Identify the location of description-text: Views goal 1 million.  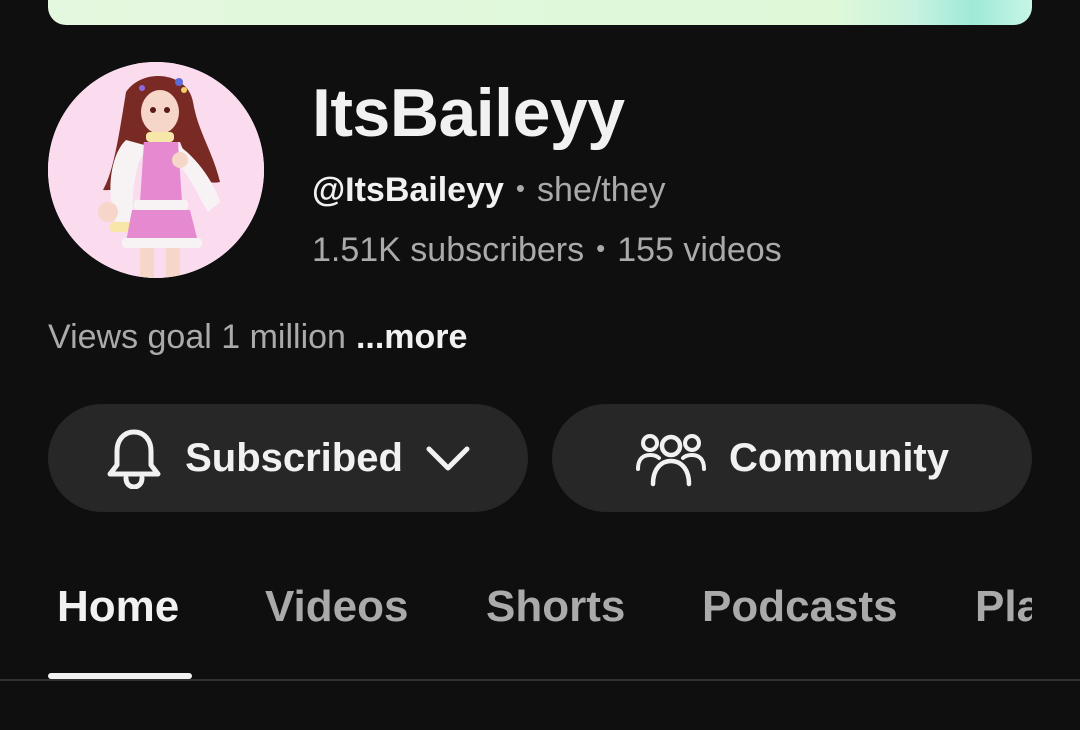
(197, 337).